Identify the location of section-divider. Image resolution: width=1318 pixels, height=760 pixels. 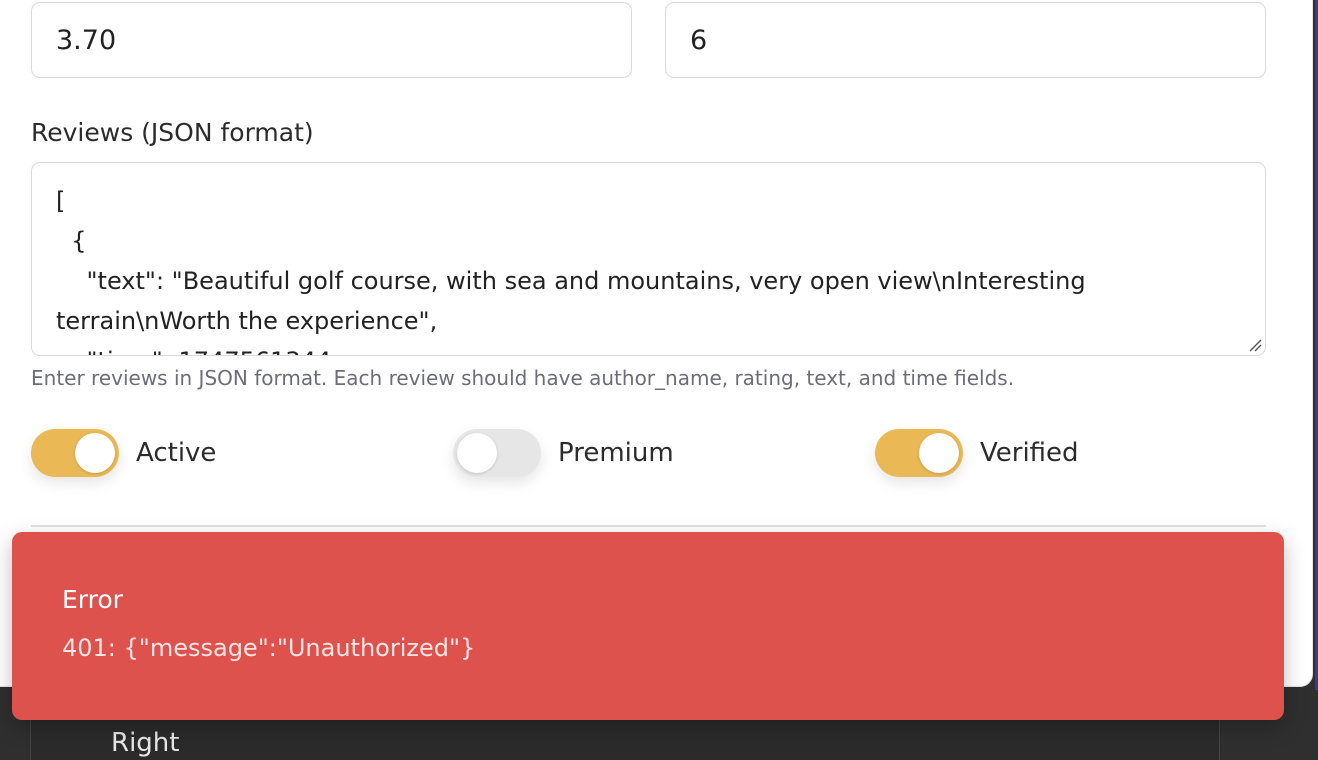
(648, 526).